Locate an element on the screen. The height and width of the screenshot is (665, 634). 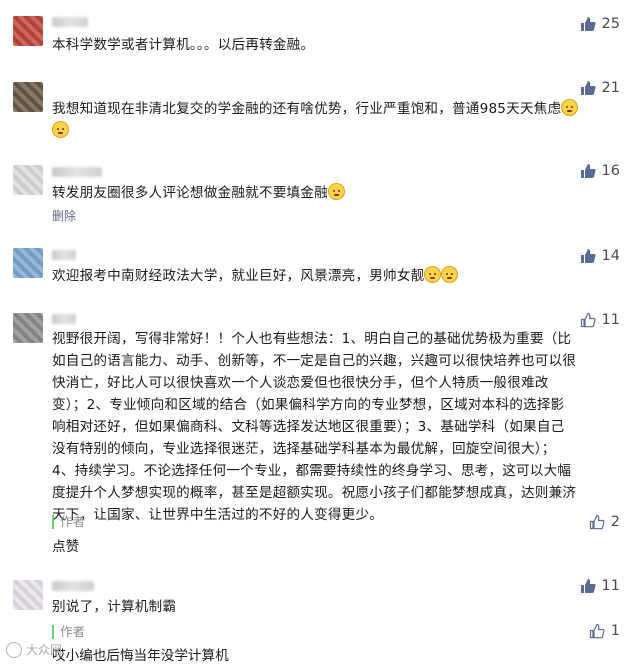
like-count: 1 is located at coordinates (615, 631).